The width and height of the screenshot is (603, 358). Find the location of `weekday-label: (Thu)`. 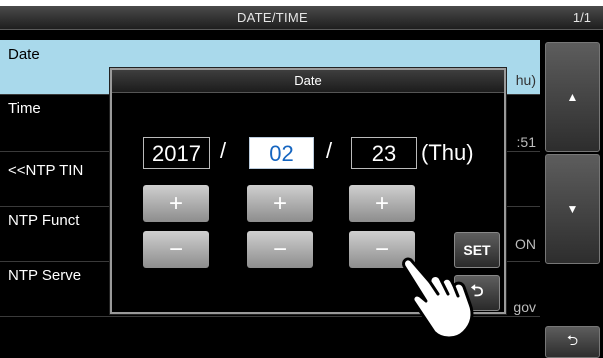

weekday-label: (Thu) is located at coordinates (447, 152).